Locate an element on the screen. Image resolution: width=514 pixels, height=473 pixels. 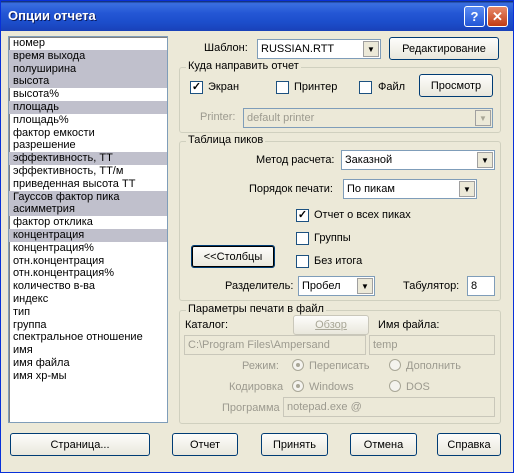
groups-label: Группы is located at coordinates (332, 238).